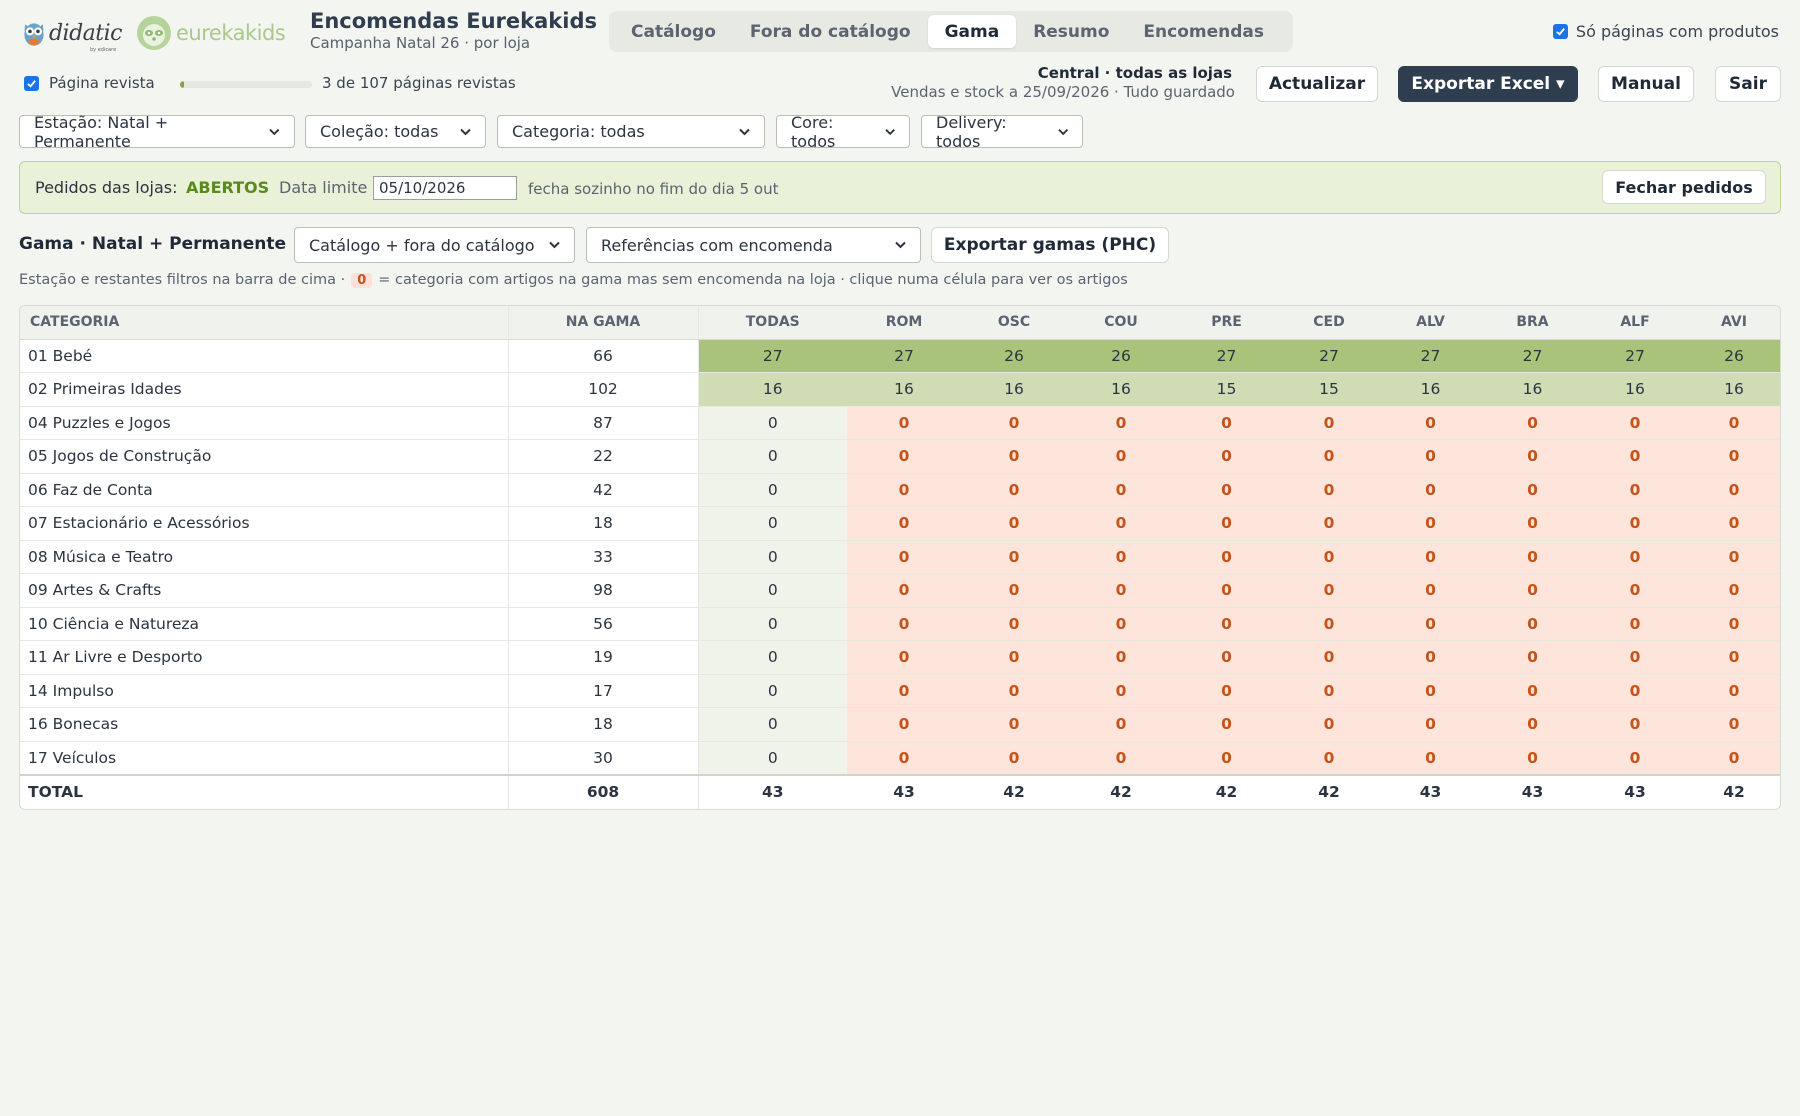  I want to click on only-products-checkbox, so click(1560, 31).